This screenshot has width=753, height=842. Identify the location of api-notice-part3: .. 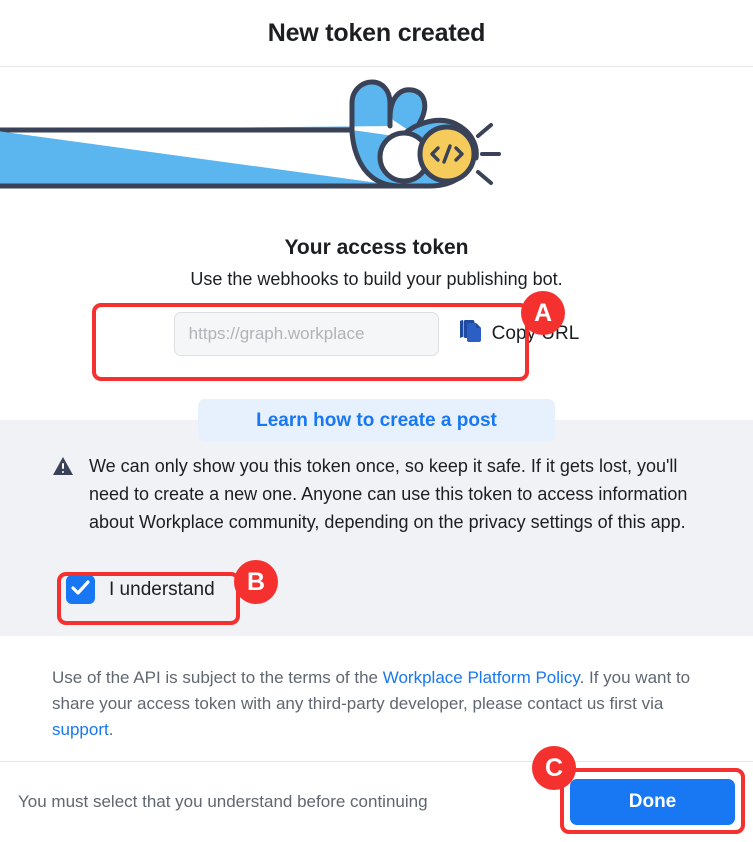
(111, 729).